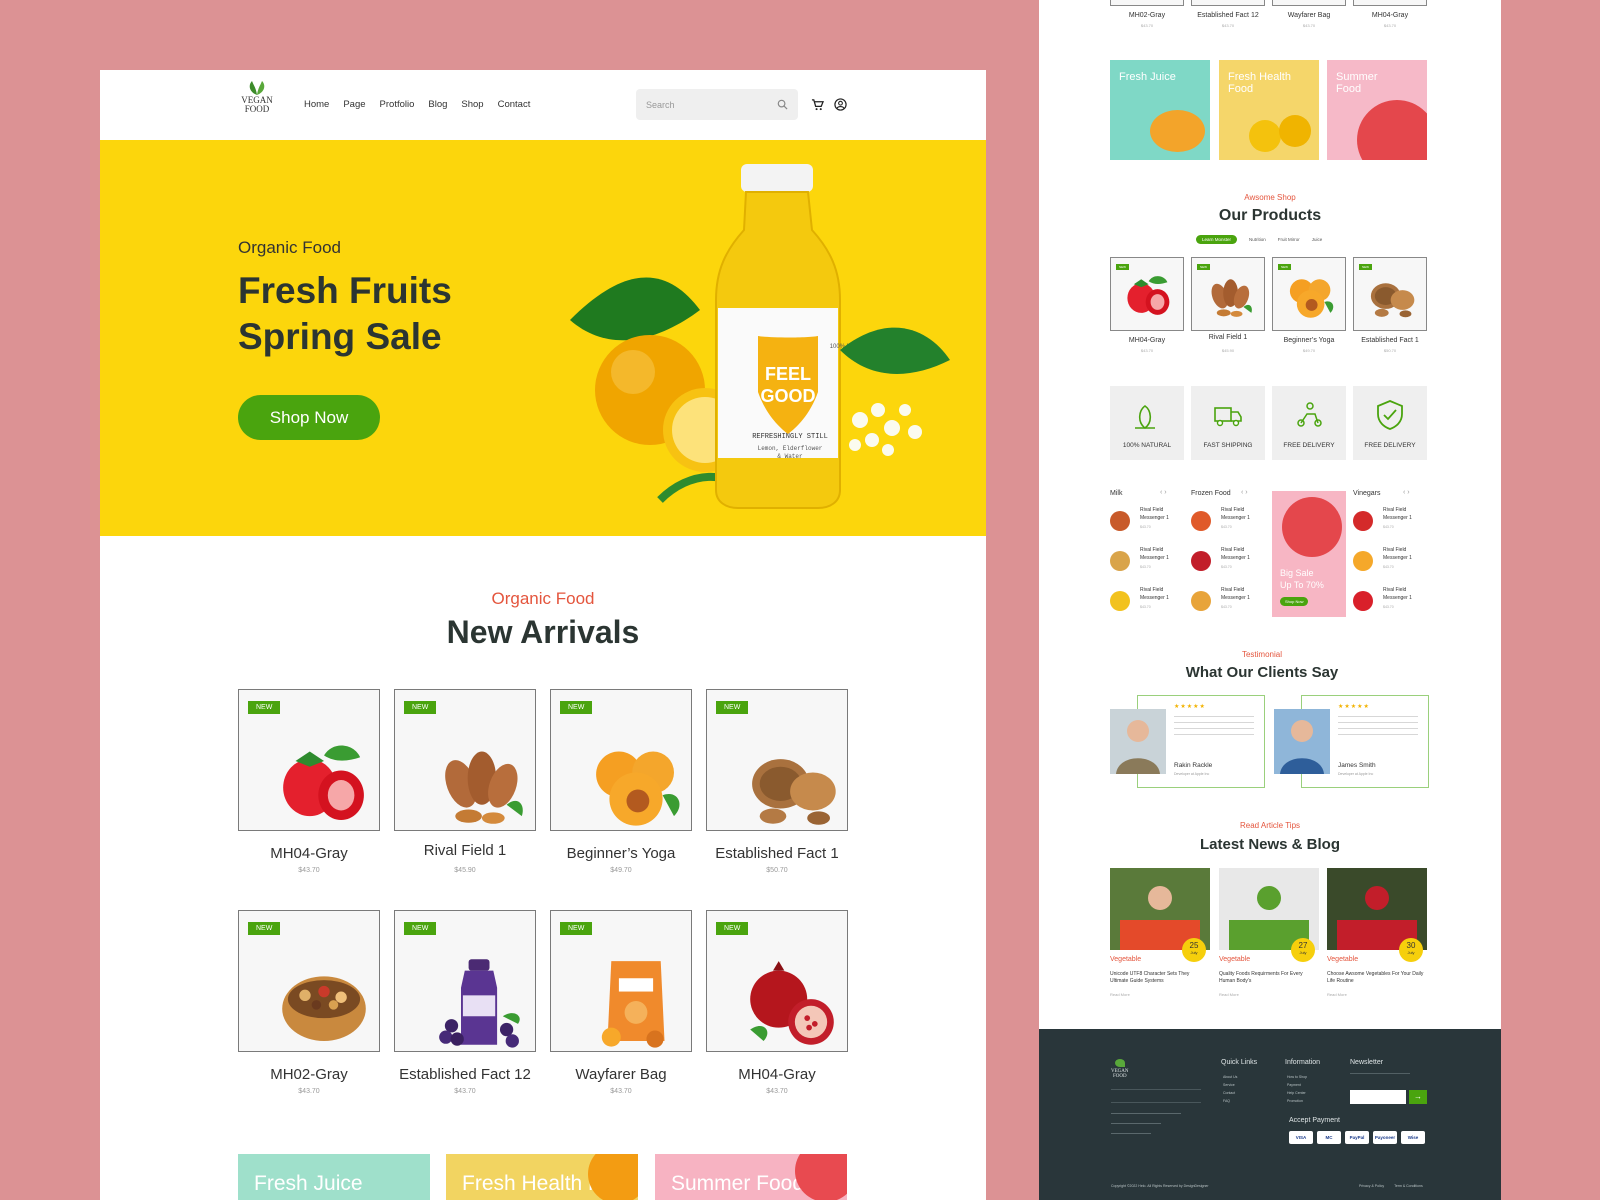  Describe the element at coordinates (1309, 554) in the screenshot. I see `big-sale-banner: Big Sale Up To 70% Shop Now` at that location.